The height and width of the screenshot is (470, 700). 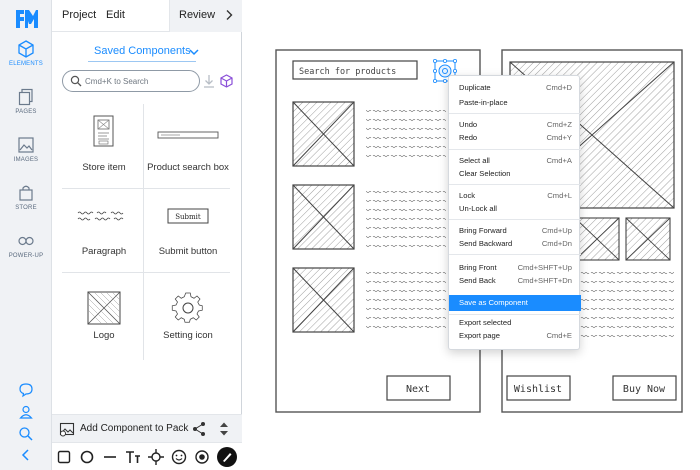 What do you see at coordinates (179, 457) in the screenshot?
I see `emoji-tool-icon` at bounding box center [179, 457].